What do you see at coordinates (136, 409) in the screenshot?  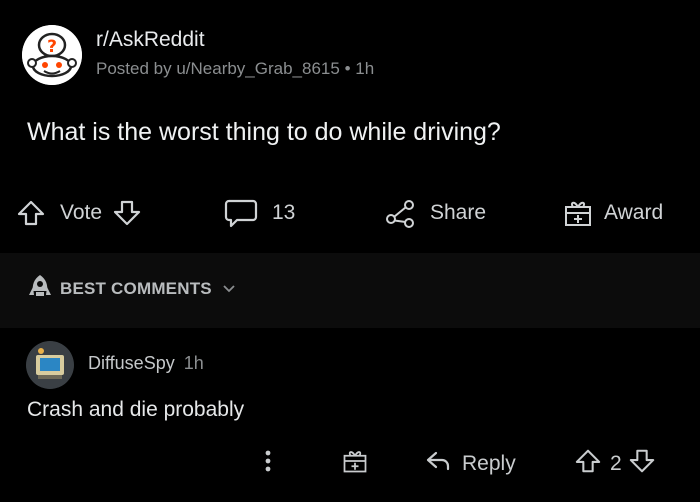 I see `comment-body: Crash and die probably` at bounding box center [136, 409].